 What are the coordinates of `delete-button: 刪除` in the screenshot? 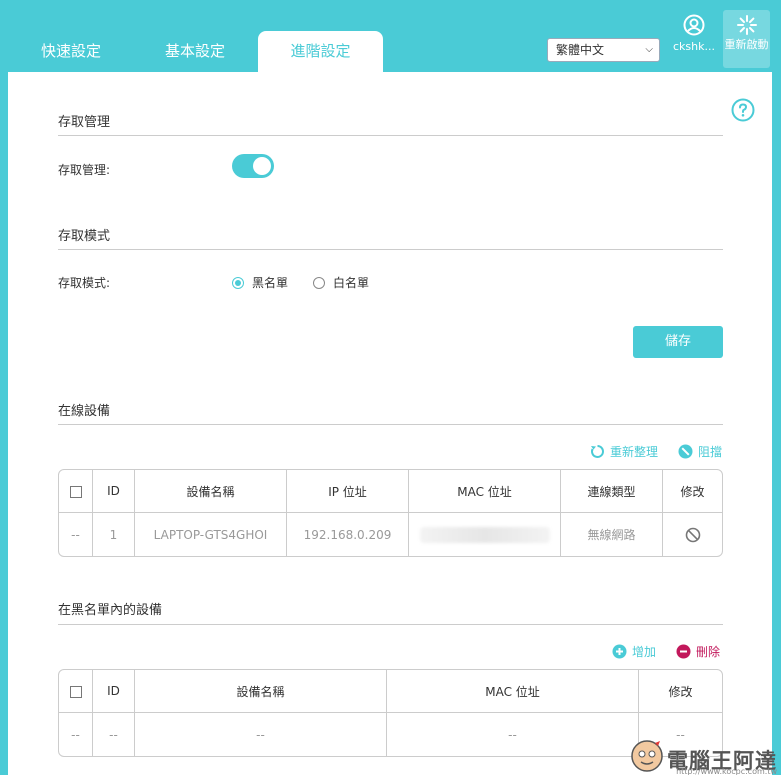 It's located at (698, 651).